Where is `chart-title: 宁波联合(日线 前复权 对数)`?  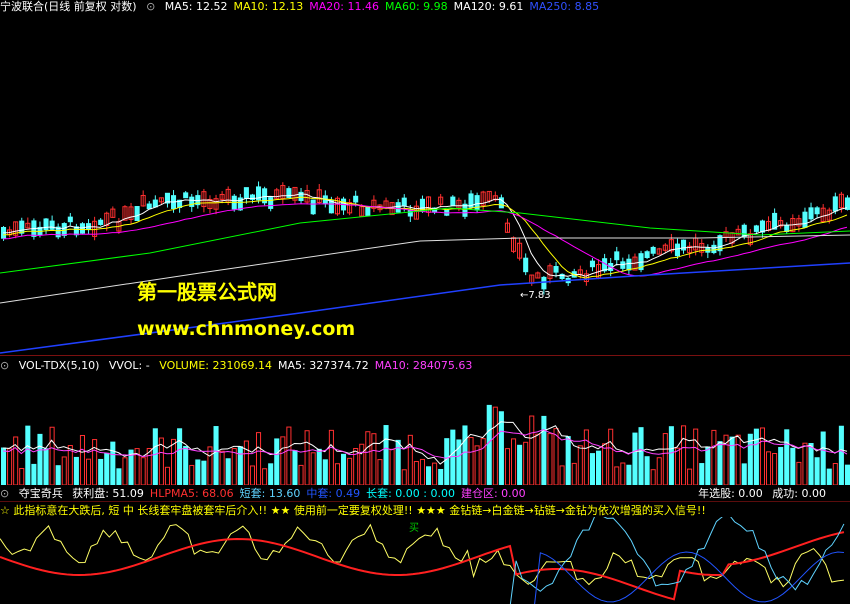 chart-title: 宁波联合(日线 前复权 对数) is located at coordinates (68, 6).